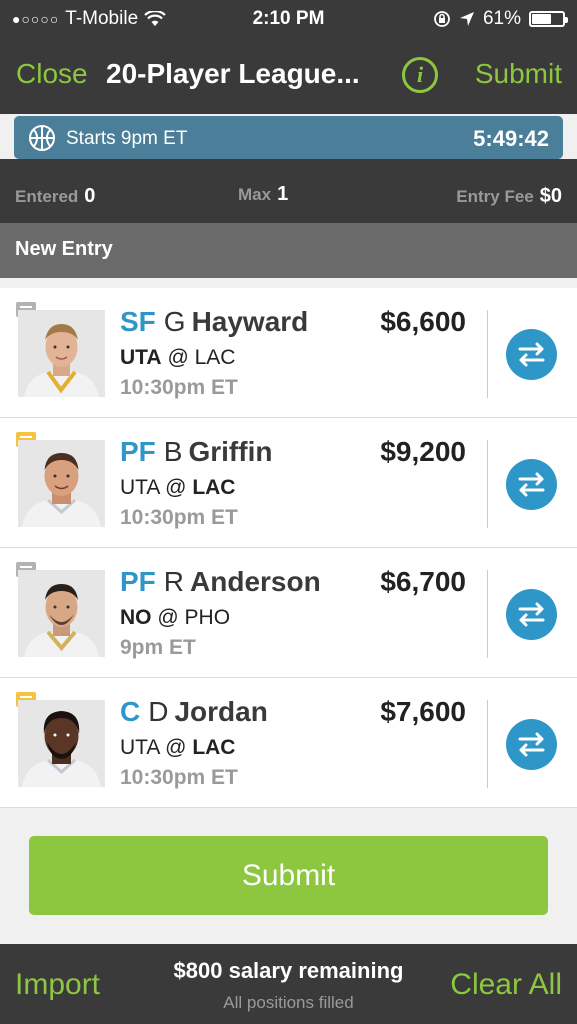 This screenshot has height=1024, width=577. I want to click on entered-label: Entered, so click(47, 196).